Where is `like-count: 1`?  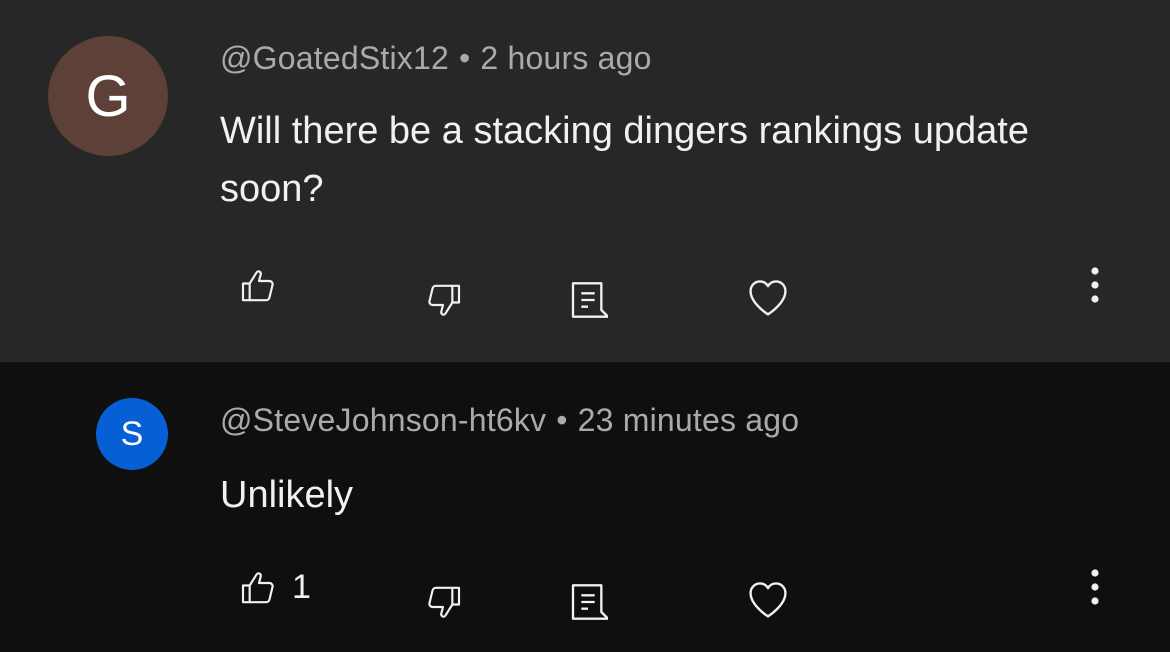 like-count: 1 is located at coordinates (301, 587).